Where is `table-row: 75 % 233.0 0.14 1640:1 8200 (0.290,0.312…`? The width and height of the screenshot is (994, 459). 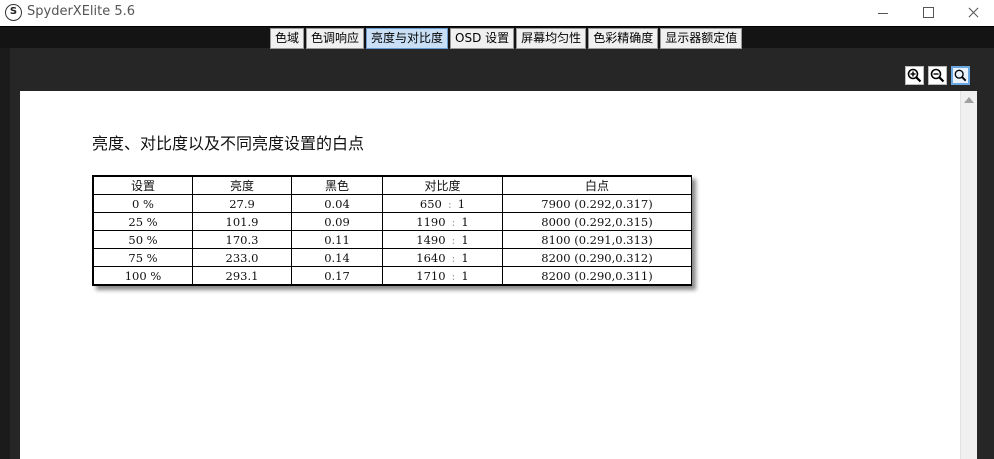 table-row: 75 % 233.0 0.14 1640:1 8200 (0.290,0.312… is located at coordinates (392, 257).